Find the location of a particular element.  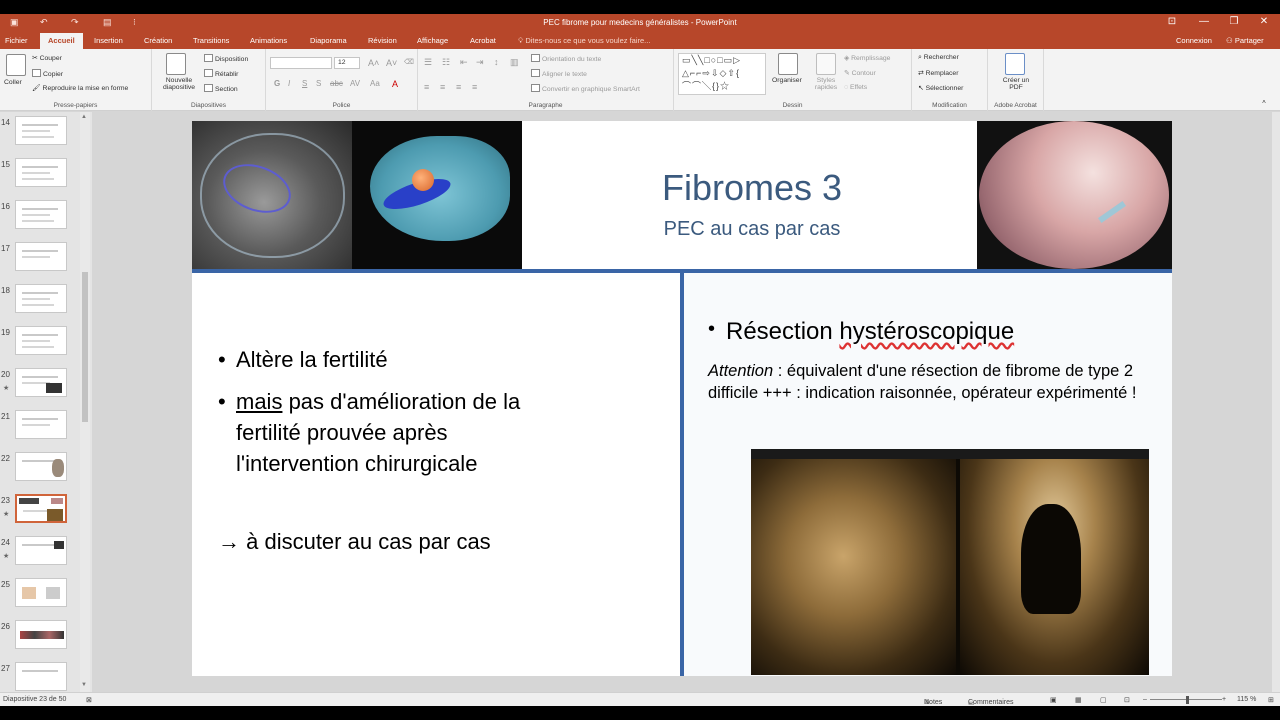

align-right-icon: ≡ is located at coordinates (458, 87).